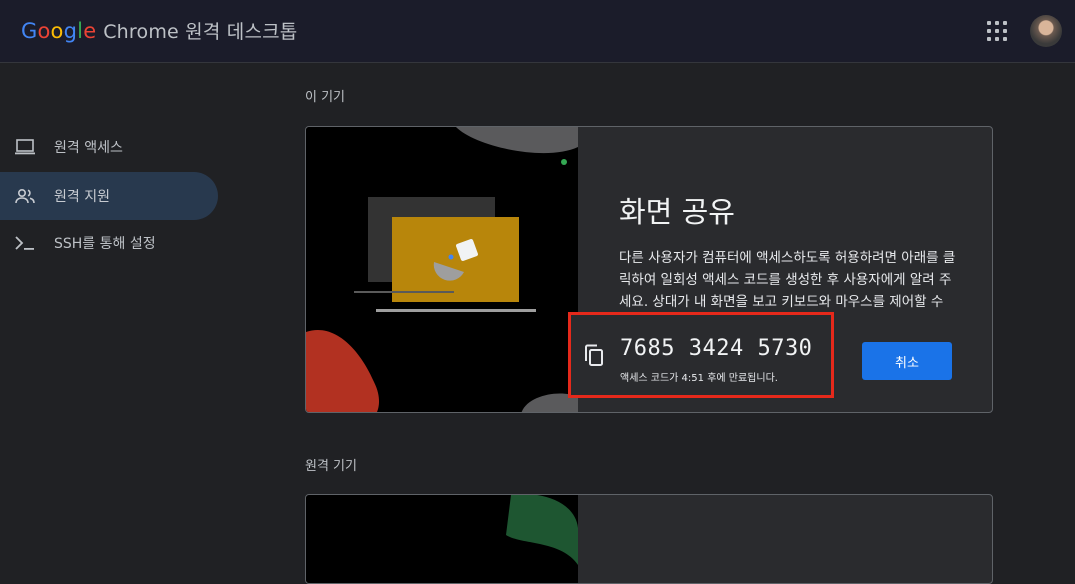 The image size is (1075, 584). What do you see at coordinates (82, 197) in the screenshot?
I see `sidebar-item-label: 원격 지원` at bounding box center [82, 197].